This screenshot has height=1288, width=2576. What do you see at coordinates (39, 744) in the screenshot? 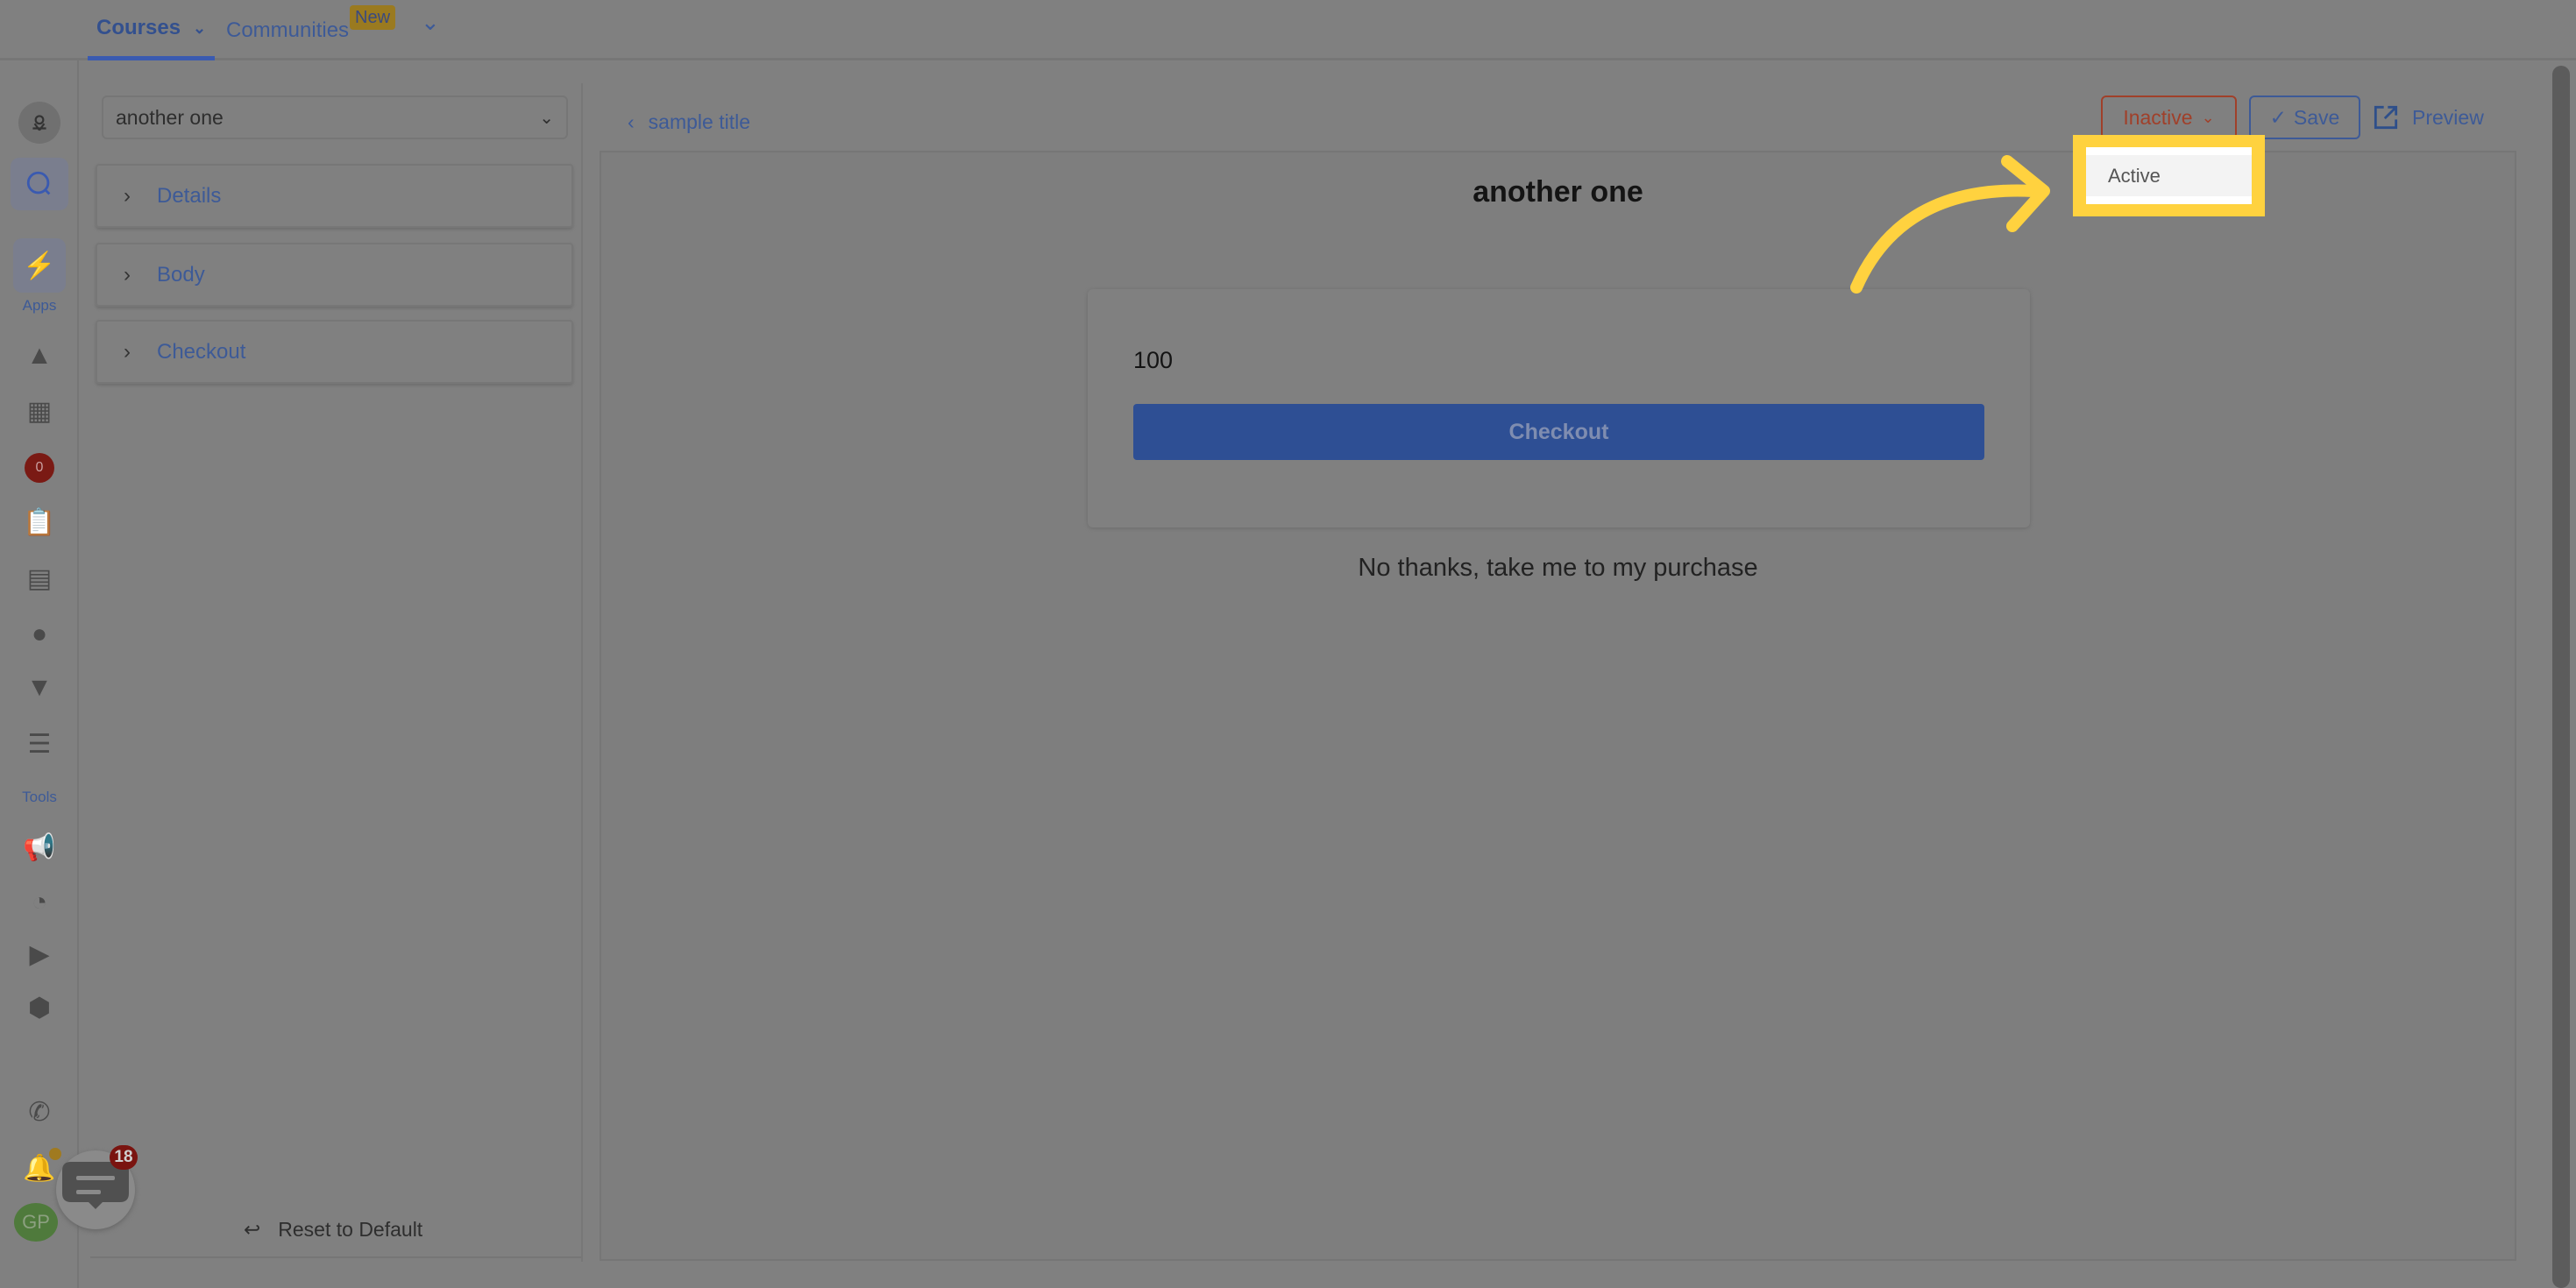
I see `list-icon: ☰` at bounding box center [39, 744].